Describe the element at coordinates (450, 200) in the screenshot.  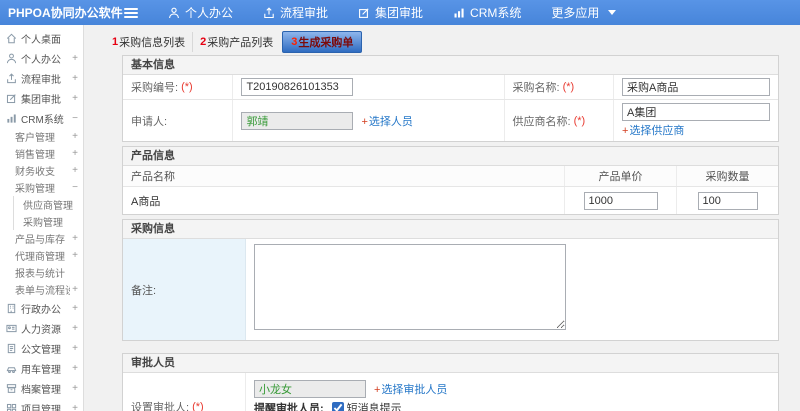
I see `product-table-row: A商品` at that location.